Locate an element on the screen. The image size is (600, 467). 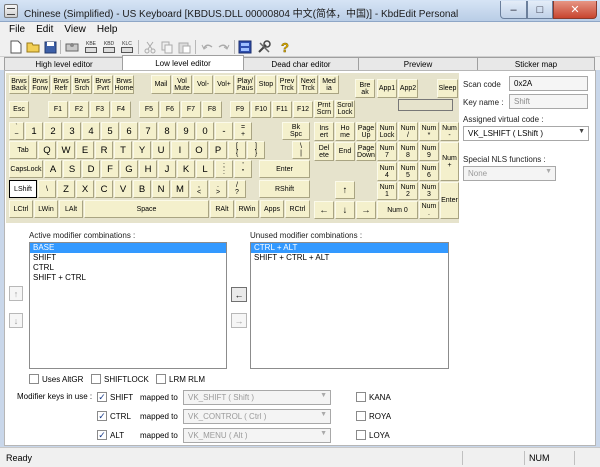
key-capslock: CapsLock is located at coordinates (26, 169).